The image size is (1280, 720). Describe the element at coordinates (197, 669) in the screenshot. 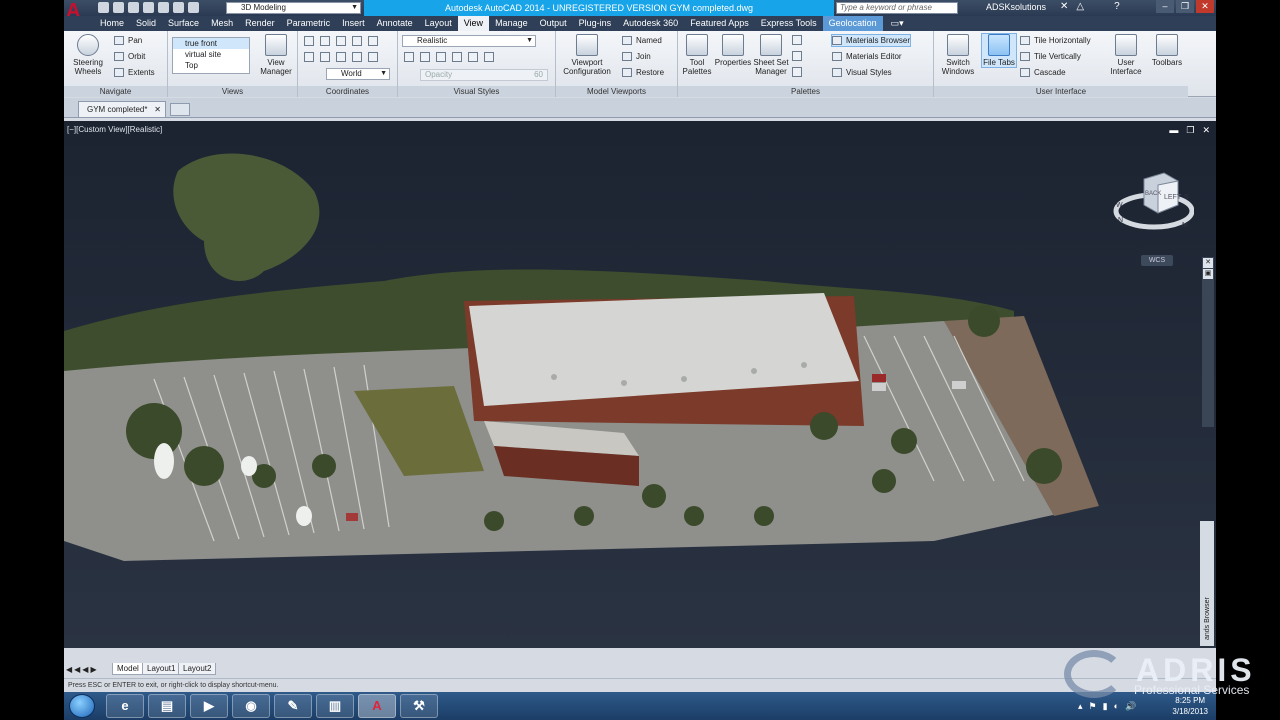

I see `tab-layout2: Layout2` at that location.